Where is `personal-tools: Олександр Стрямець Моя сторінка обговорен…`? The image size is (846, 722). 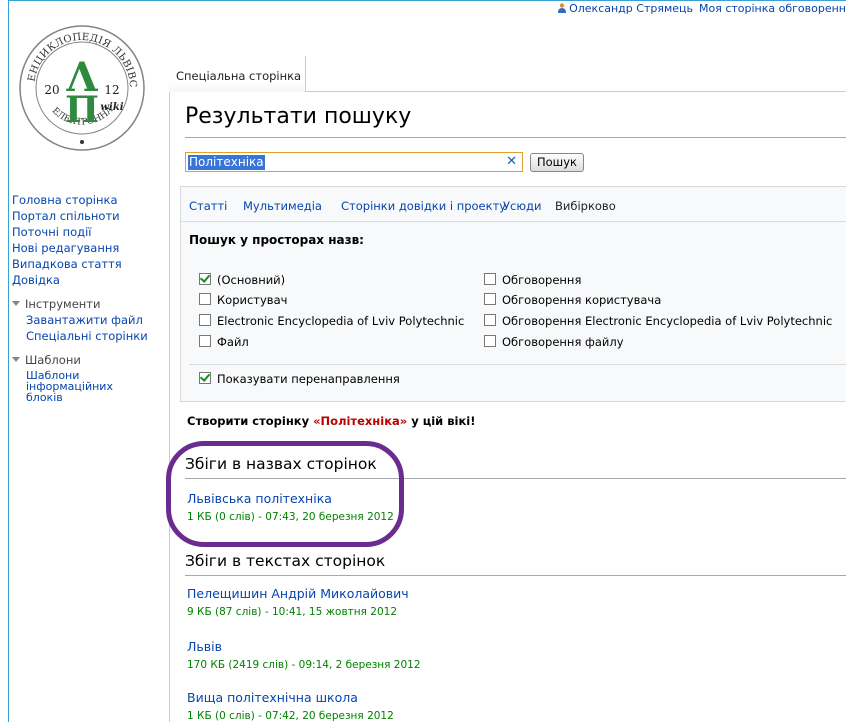 personal-tools: Олександр Стрямець Моя сторінка обговорен… is located at coordinates (702, 8).